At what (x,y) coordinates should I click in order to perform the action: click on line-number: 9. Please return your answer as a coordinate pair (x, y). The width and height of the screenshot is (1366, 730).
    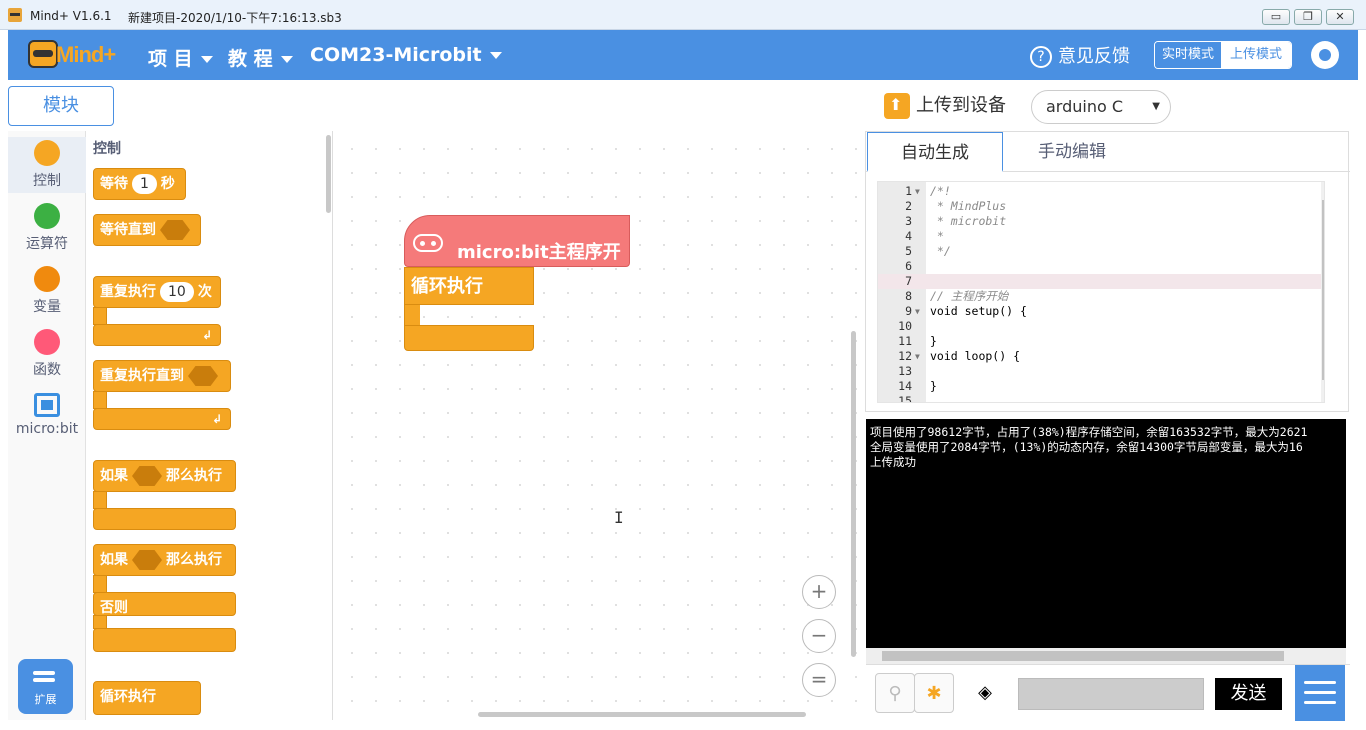
    Looking at the image, I should click on (908, 311).